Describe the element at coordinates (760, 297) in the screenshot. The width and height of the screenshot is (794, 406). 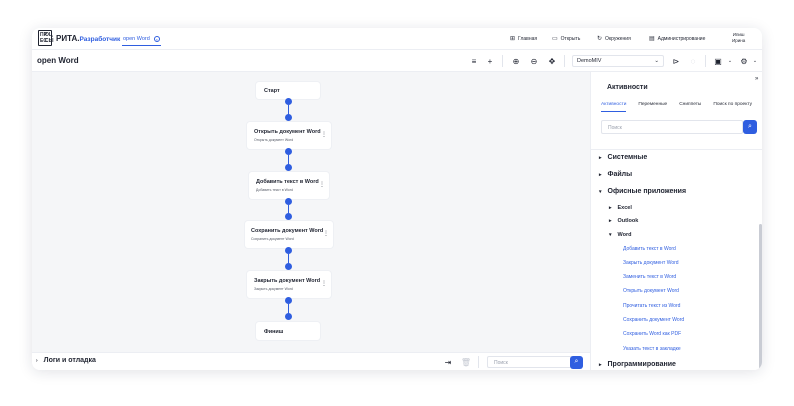
I see `panel-scrollbar` at that location.